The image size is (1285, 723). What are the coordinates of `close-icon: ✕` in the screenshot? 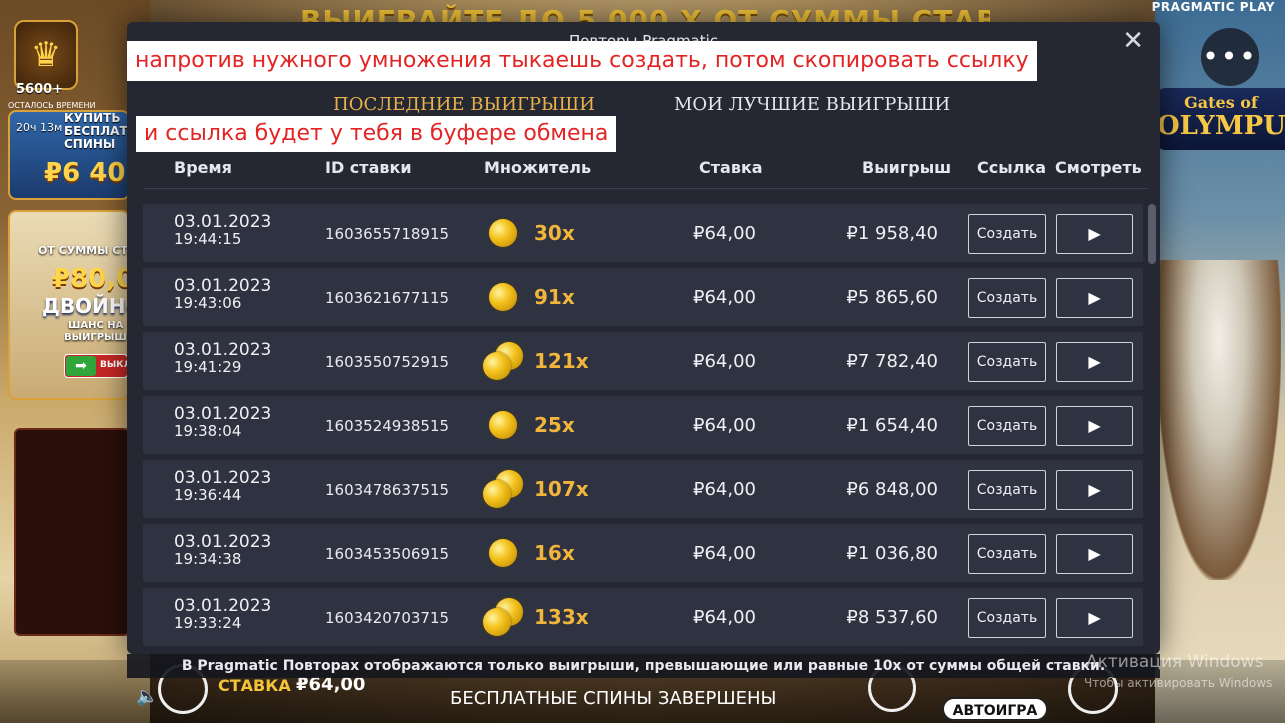 It's located at (1133, 41).